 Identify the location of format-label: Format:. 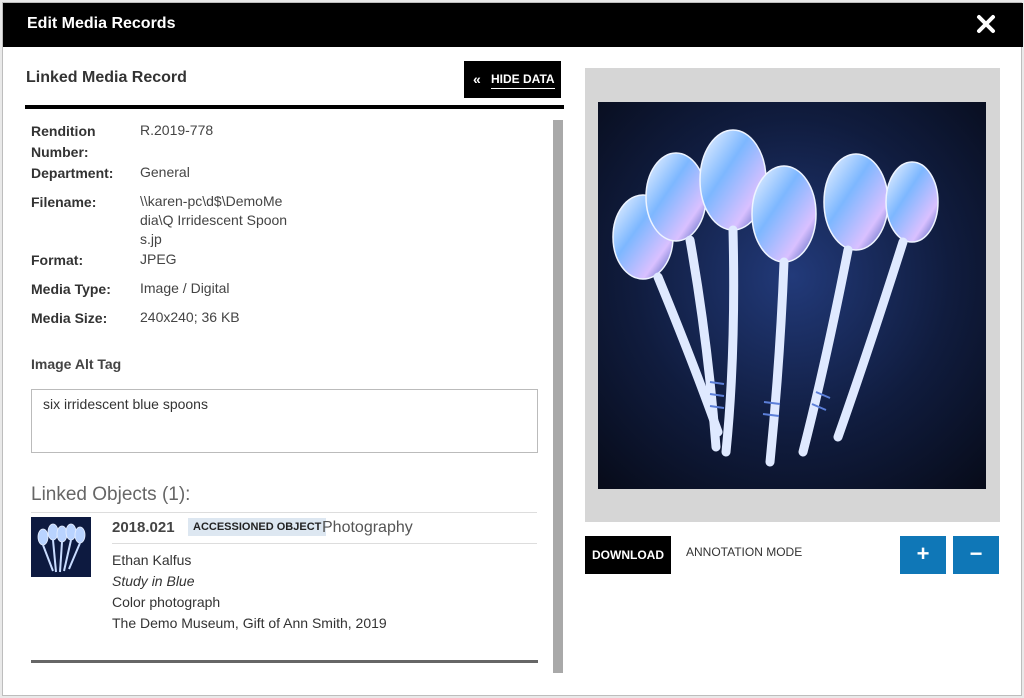
(57, 260).